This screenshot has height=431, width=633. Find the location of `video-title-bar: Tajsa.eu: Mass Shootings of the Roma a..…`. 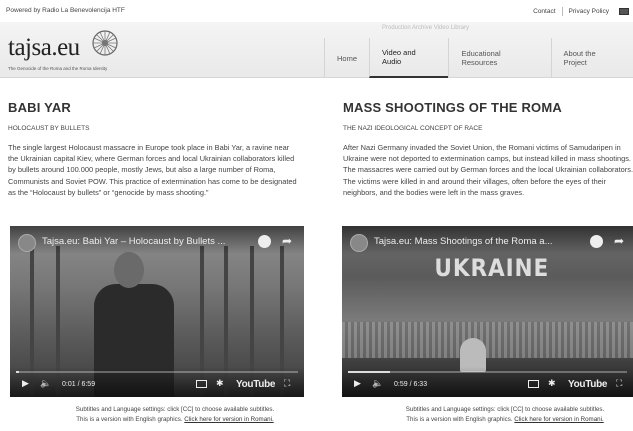

video-title-bar: Tajsa.eu: Mass Shootings of the Roma a..… is located at coordinates (487, 240).